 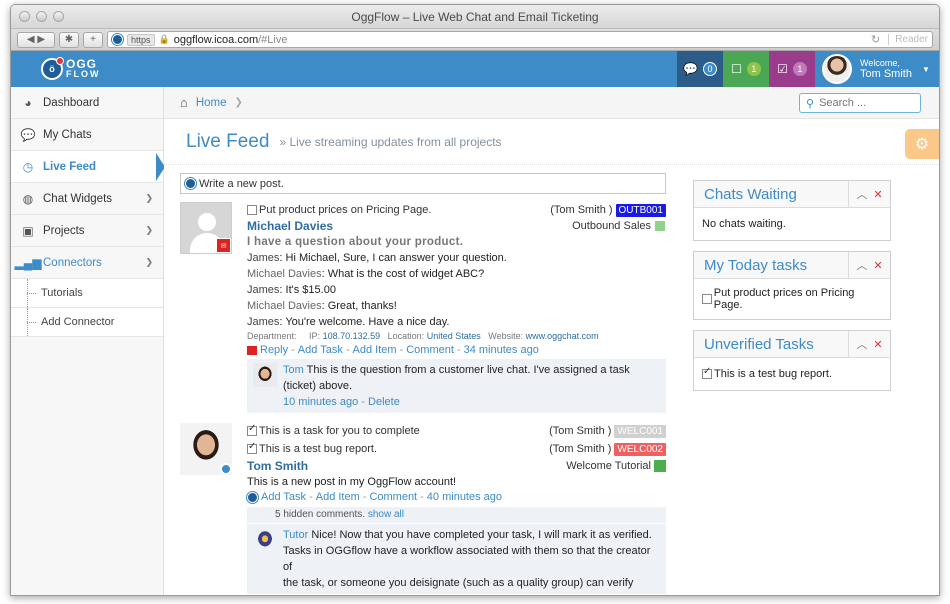 I want to click on oggflow-logo: ö OGG FLOW, so click(x=87, y=69).